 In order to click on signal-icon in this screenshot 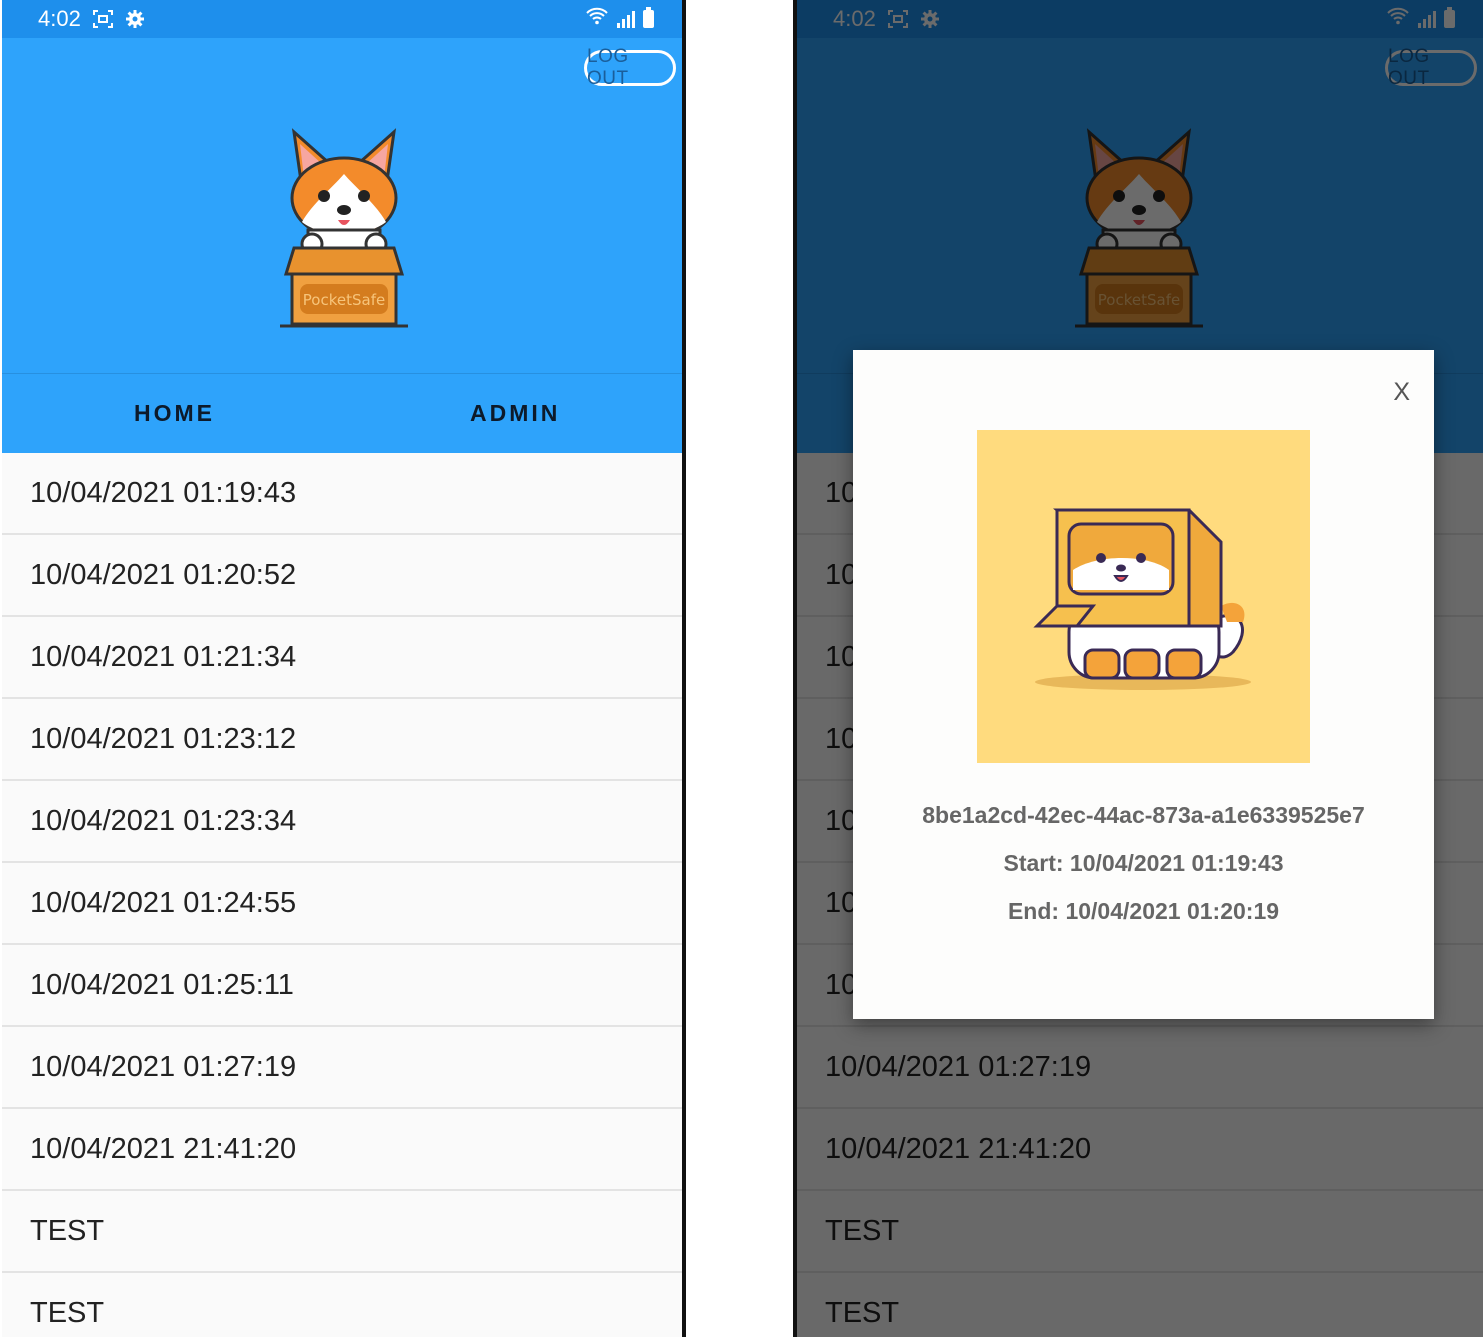, I will do `click(626, 19)`.